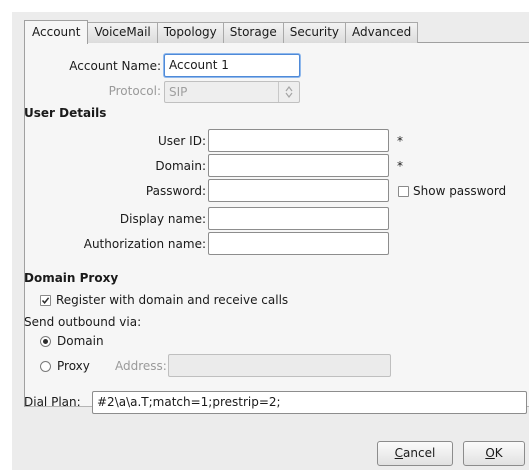 The height and width of the screenshot is (470, 529). I want to click on account-name-label: Account Name:, so click(115, 66).